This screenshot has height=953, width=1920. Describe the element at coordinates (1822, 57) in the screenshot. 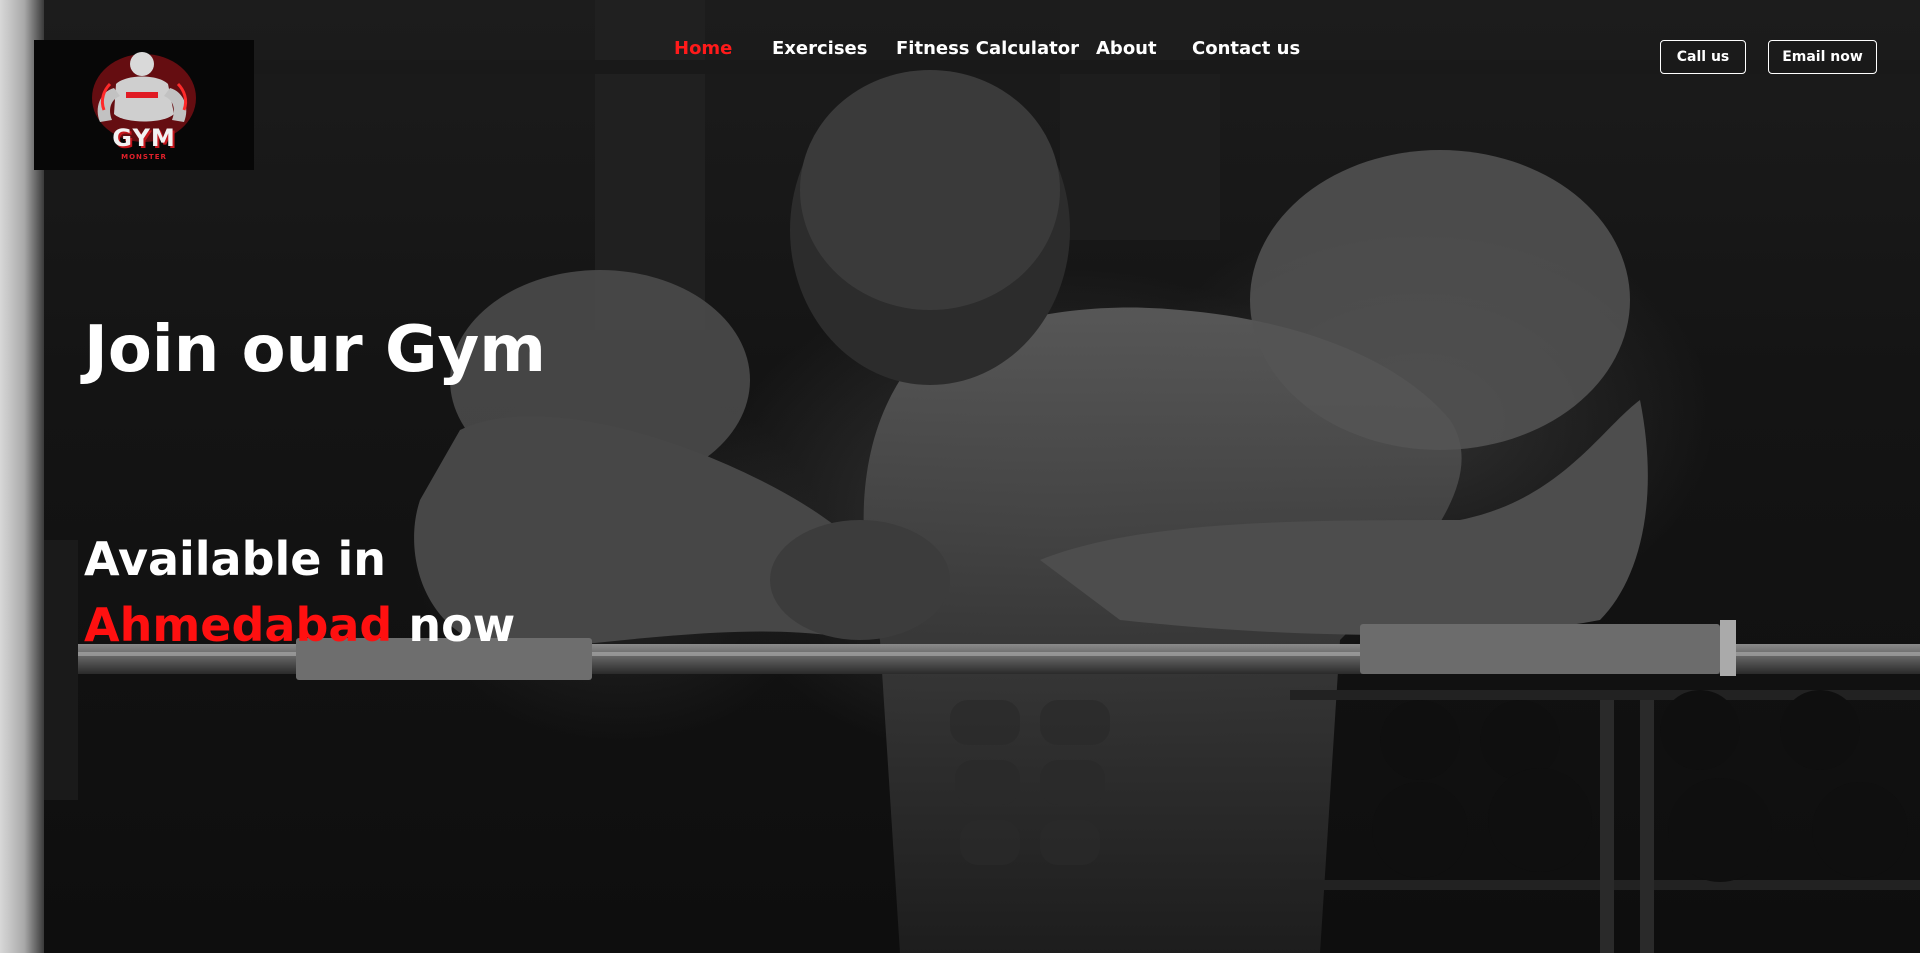

I see `email-now-button: Email now` at that location.